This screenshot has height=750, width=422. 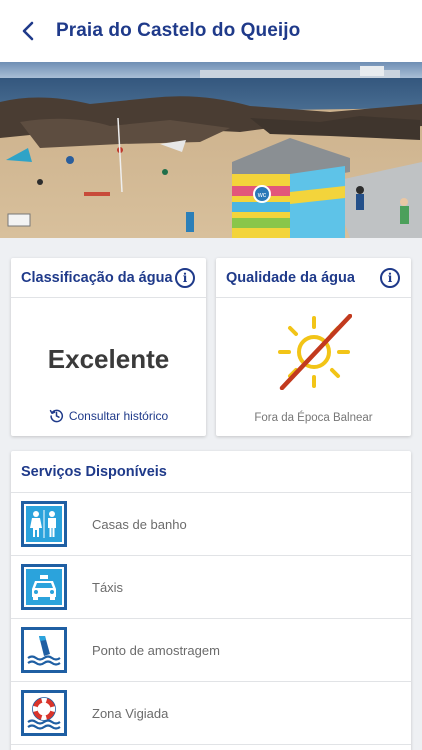 What do you see at coordinates (56, 416) in the screenshot?
I see `history-icon` at bounding box center [56, 416].